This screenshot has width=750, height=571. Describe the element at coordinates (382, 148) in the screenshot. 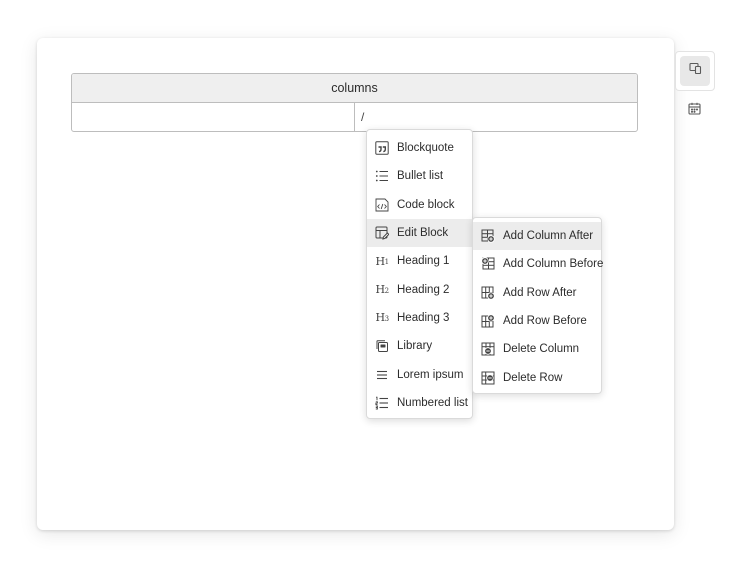

I see `quote-icon` at that location.